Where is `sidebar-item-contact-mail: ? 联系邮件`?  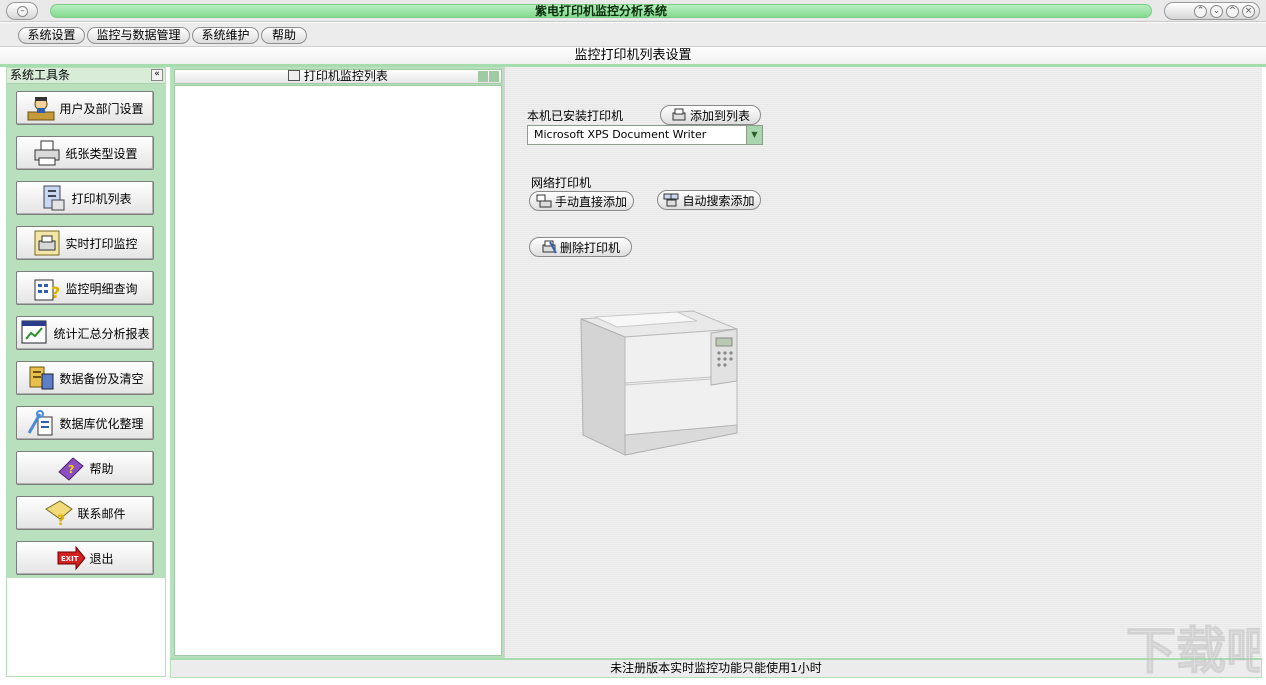 sidebar-item-contact-mail: ? 联系邮件 is located at coordinates (85, 513).